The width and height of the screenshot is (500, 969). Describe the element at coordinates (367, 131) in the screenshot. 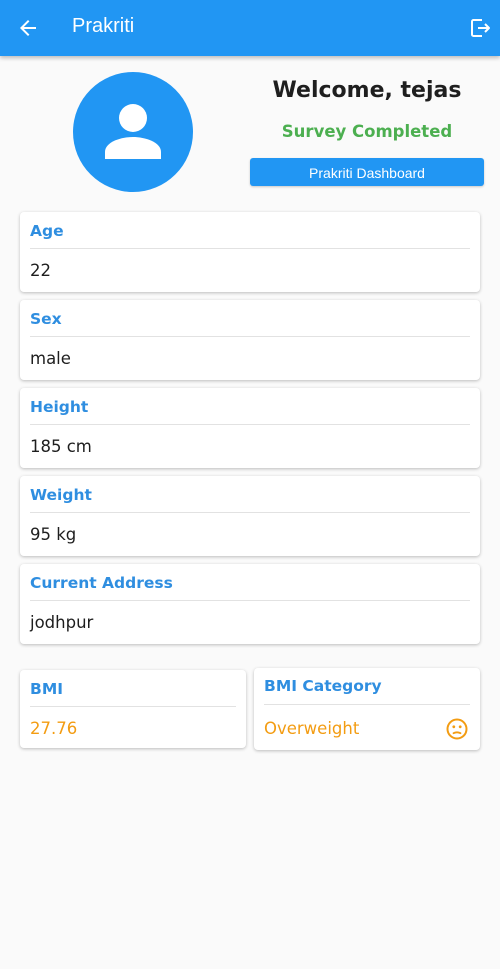

I see `survey-status: Survey Completed` at that location.